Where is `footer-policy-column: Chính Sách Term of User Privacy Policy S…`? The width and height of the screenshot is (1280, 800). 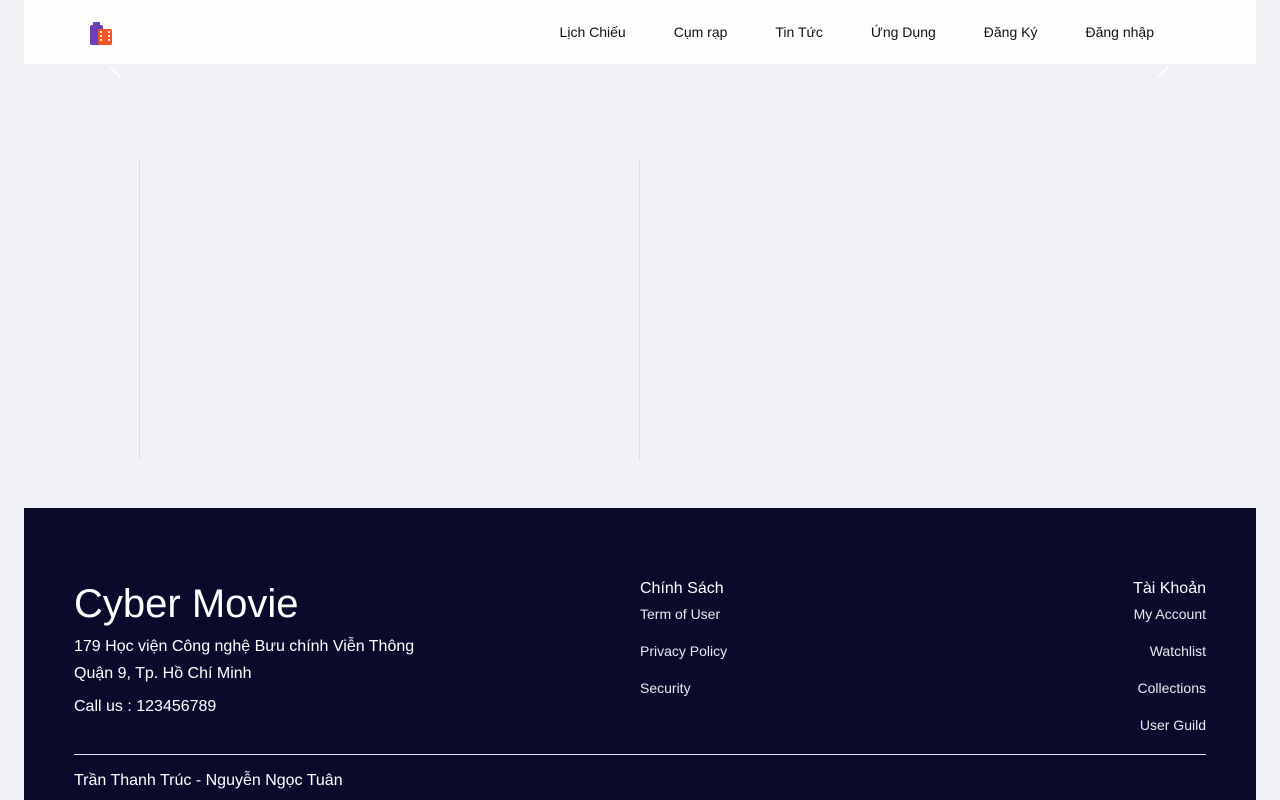 footer-policy-column: Chính Sách Term of User Privacy Policy S… is located at coordinates (683, 647).